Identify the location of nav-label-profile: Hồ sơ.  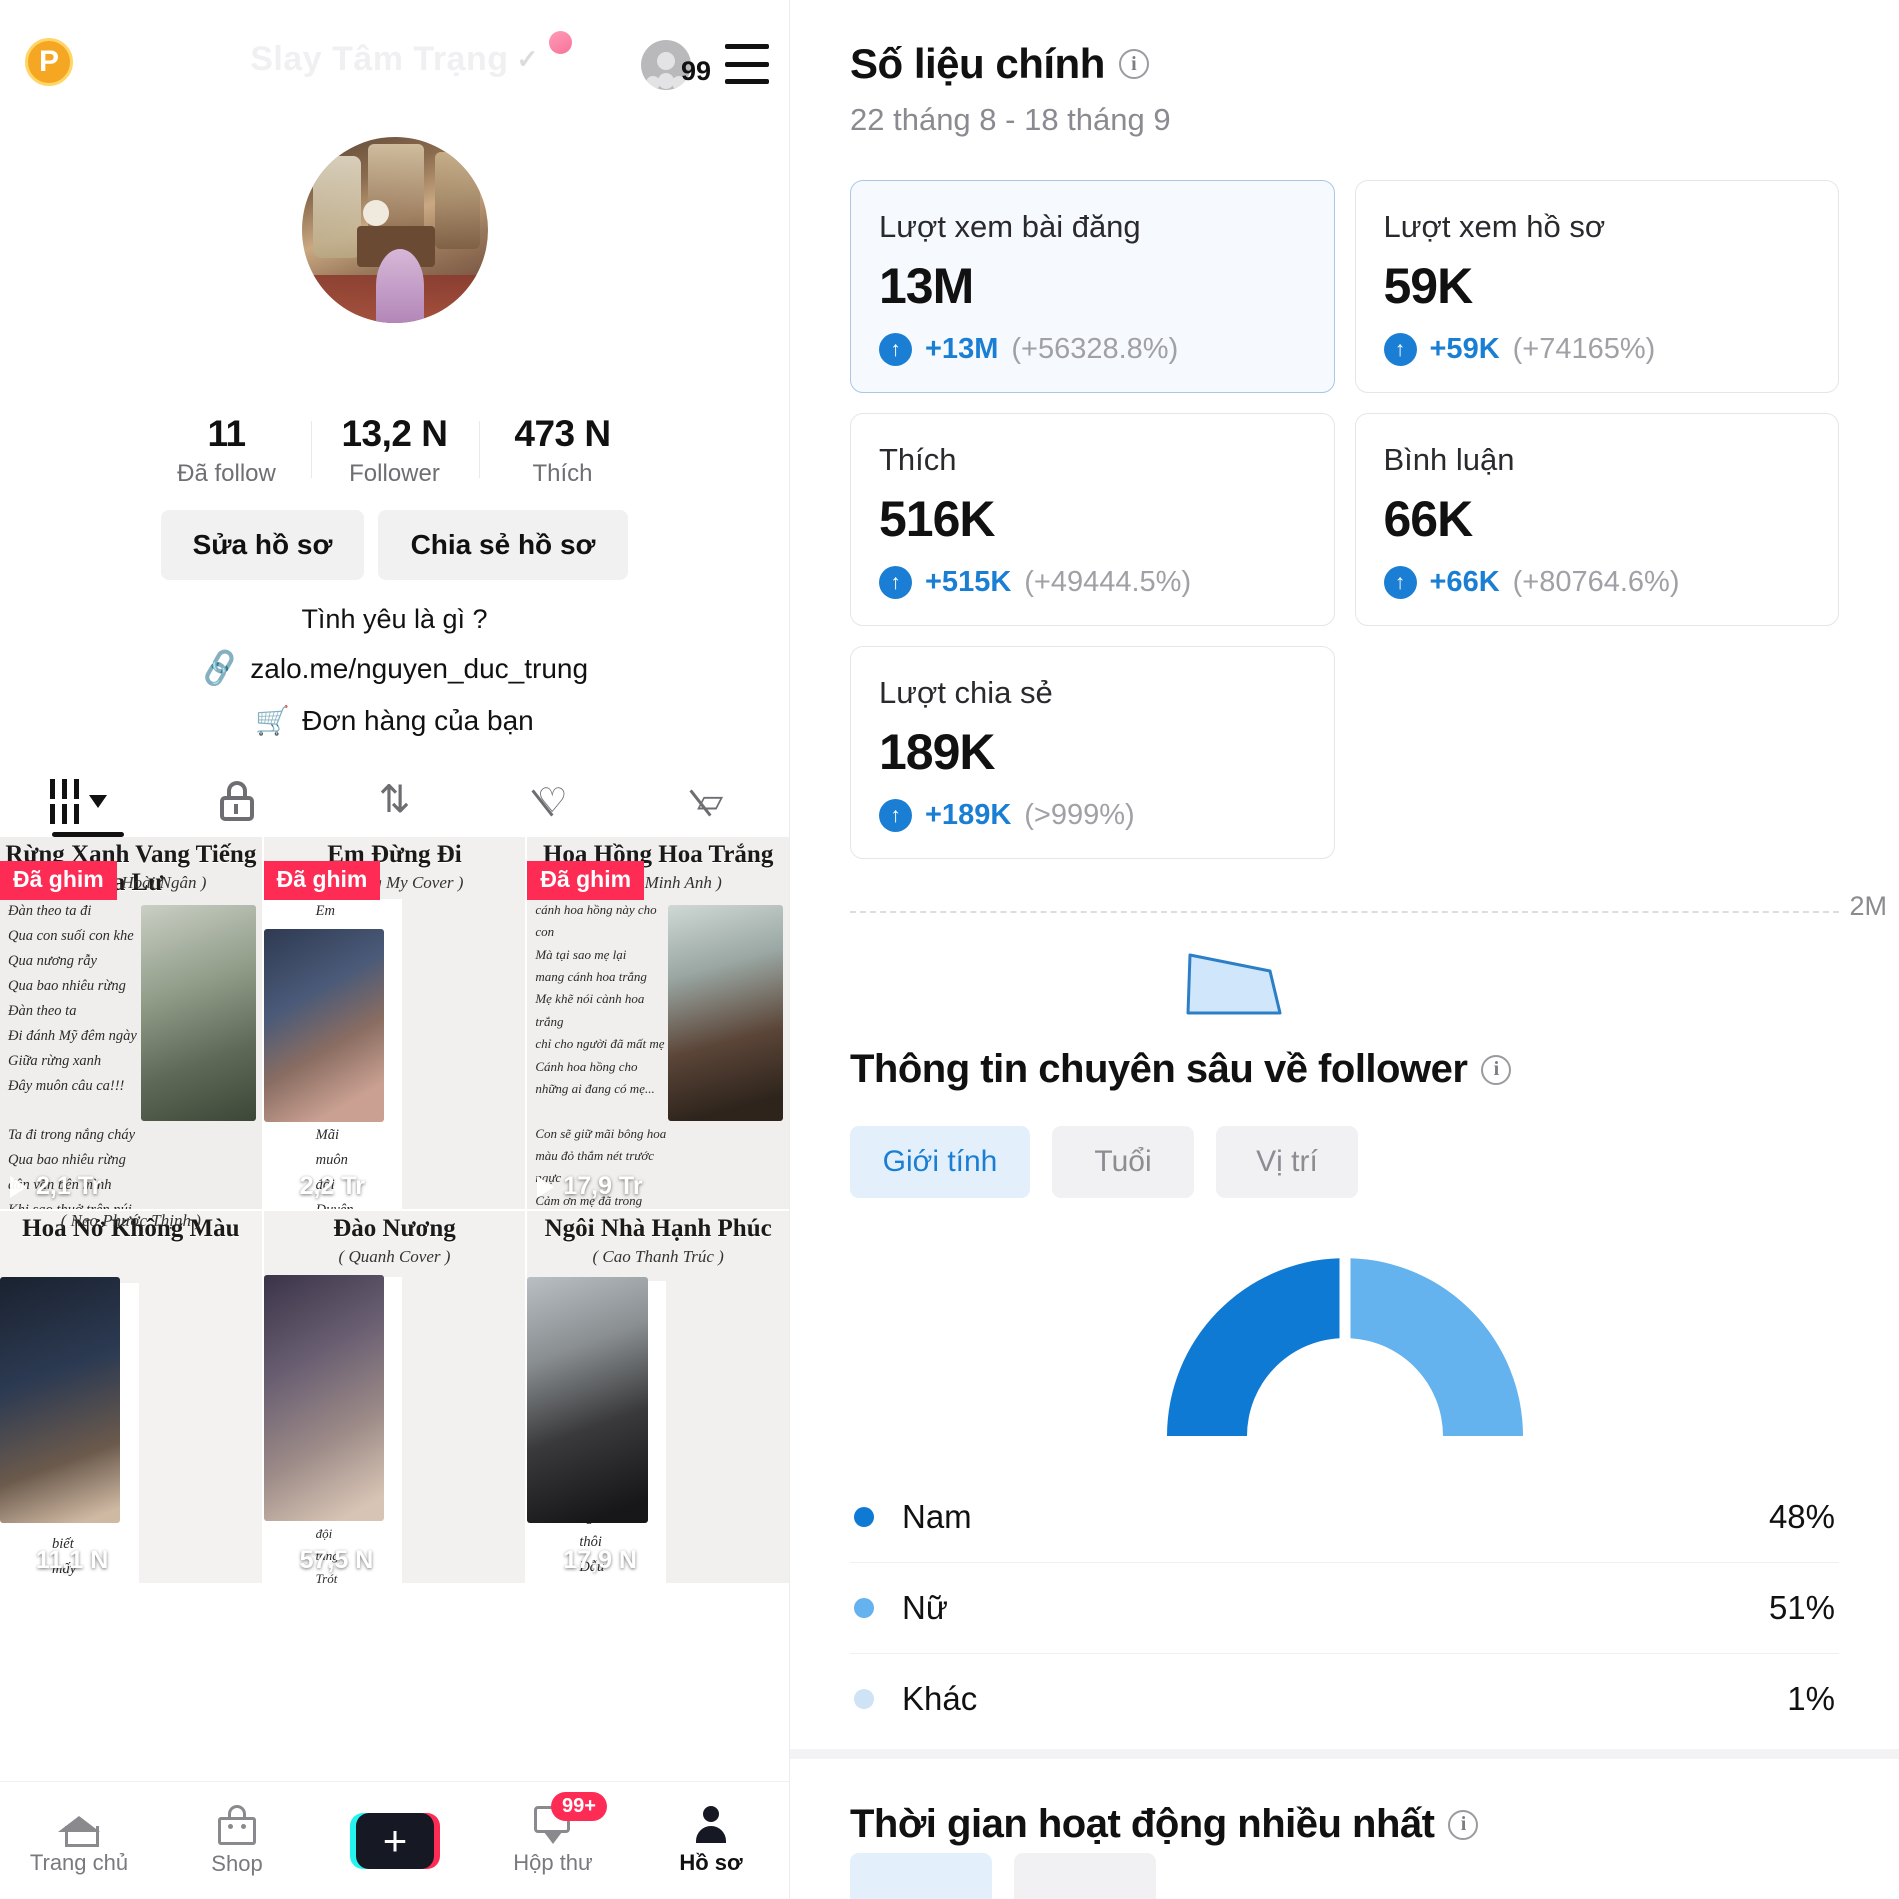
(711, 1862).